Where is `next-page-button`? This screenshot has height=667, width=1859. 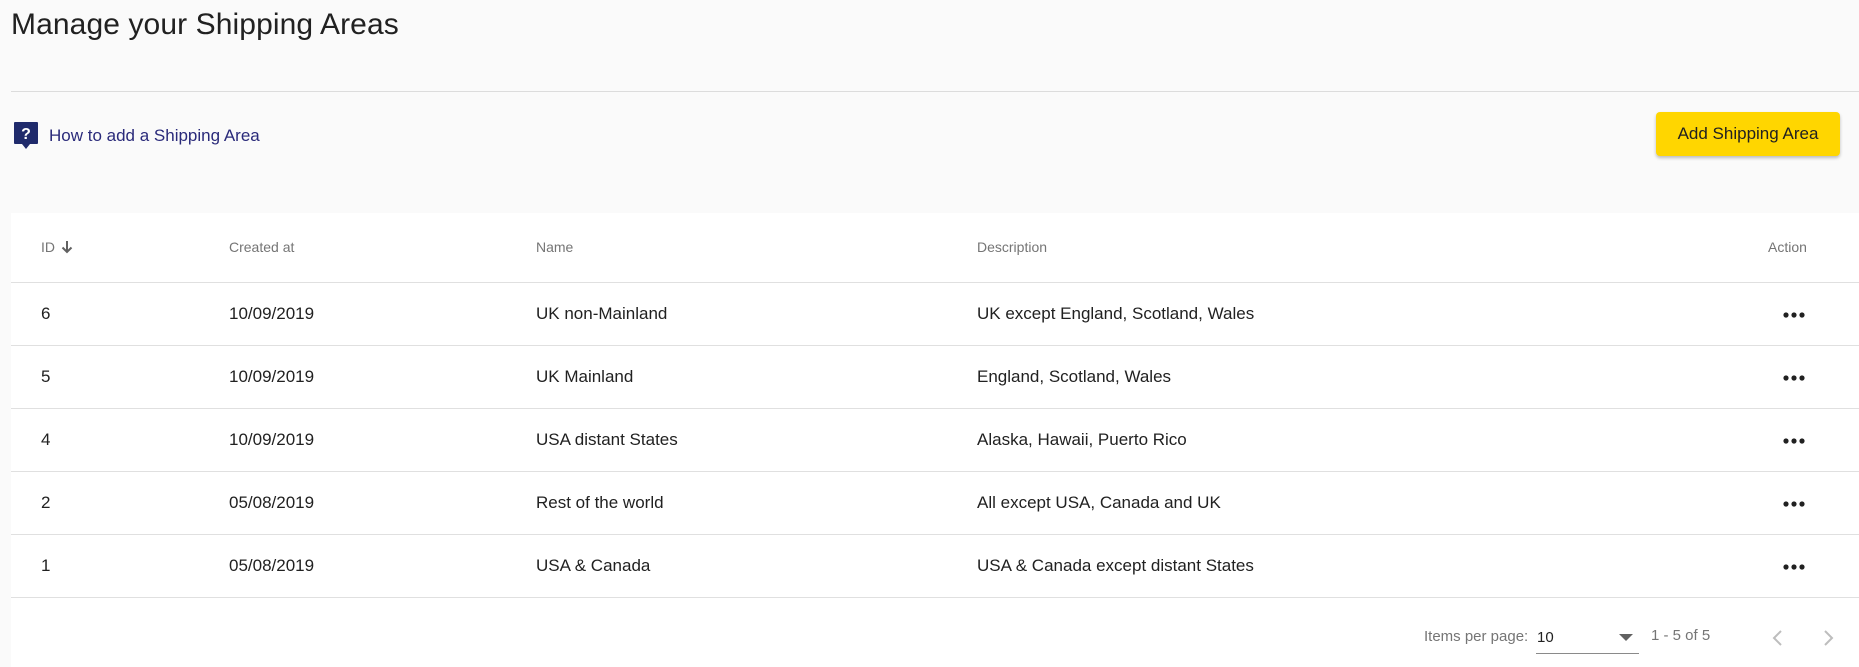
next-page-button is located at coordinates (1828, 638).